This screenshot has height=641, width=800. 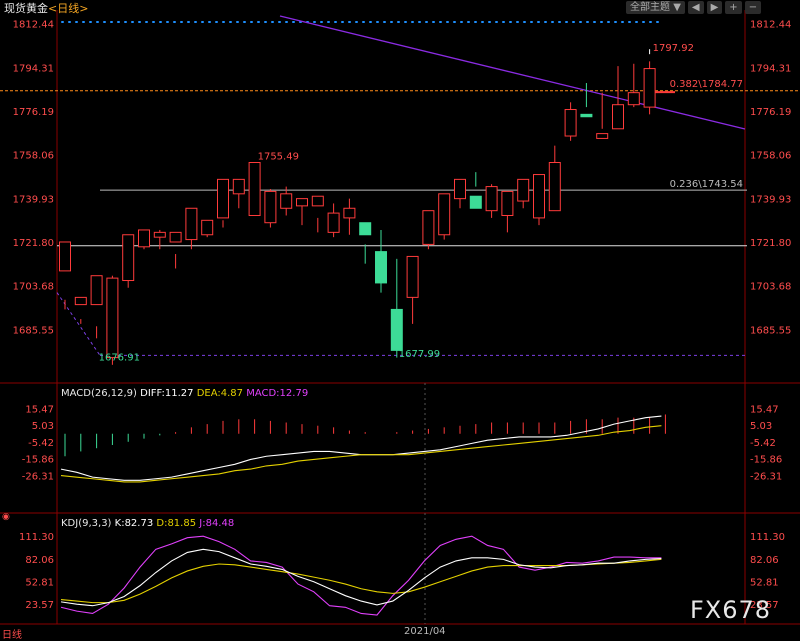 I want to click on arrow-right-icon: ▶, so click(x=714, y=7).